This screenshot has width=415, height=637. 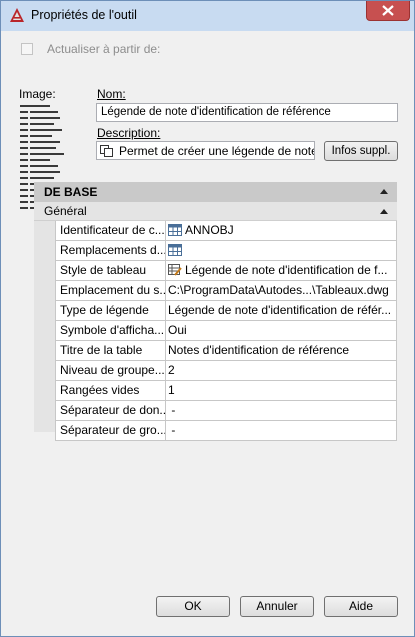 What do you see at coordinates (111, 94) in the screenshot?
I see `name-label: Nom:` at bounding box center [111, 94].